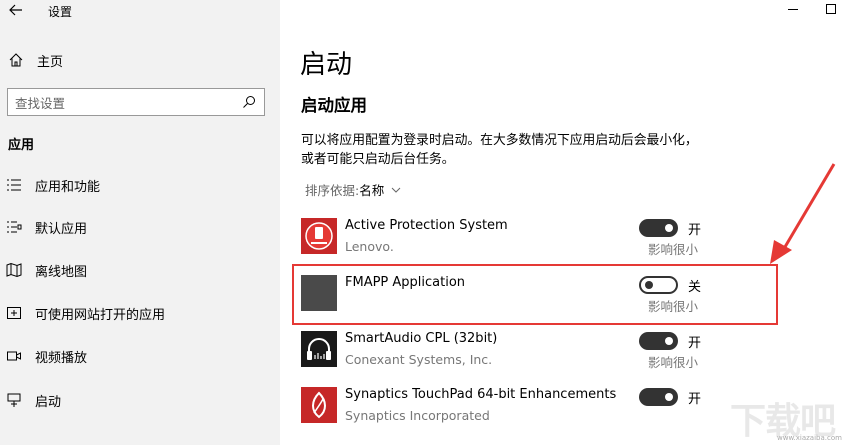 The height and width of the screenshot is (445, 866). What do you see at coordinates (61, 272) in the screenshot?
I see `sidebar-item-label: 离线地图` at bounding box center [61, 272].